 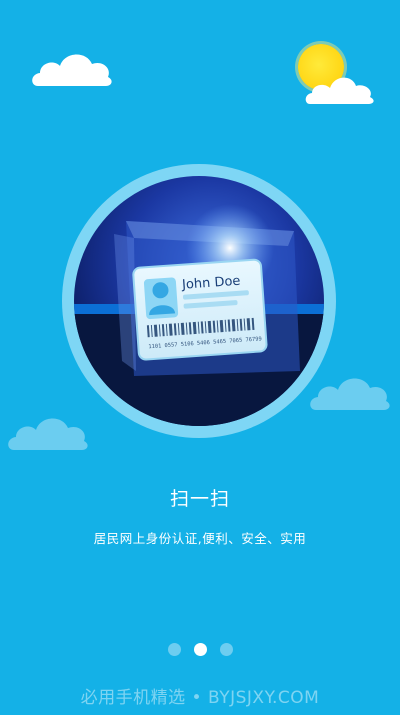 What do you see at coordinates (200, 698) in the screenshot?
I see `watermark-text: 必用手机精选 • BYJSJXY.COM` at bounding box center [200, 698].